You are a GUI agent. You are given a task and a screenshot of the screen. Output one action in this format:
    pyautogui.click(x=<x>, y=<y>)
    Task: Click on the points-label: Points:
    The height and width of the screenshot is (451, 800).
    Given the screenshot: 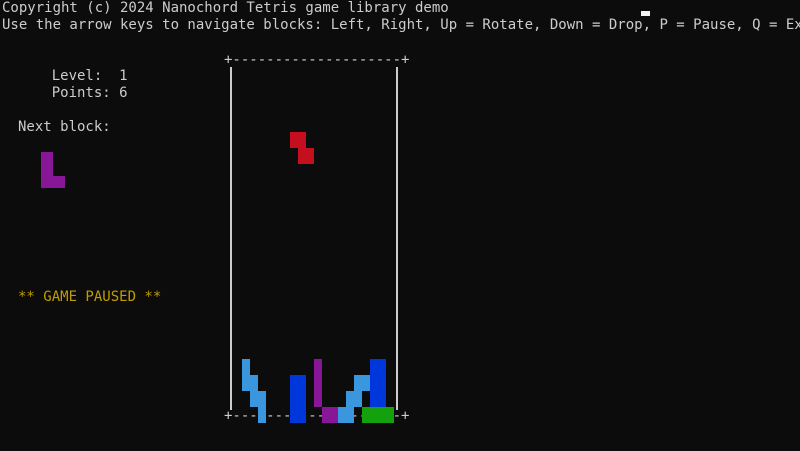 What is the action you would take?
    pyautogui.click(x=81, y=93)
    